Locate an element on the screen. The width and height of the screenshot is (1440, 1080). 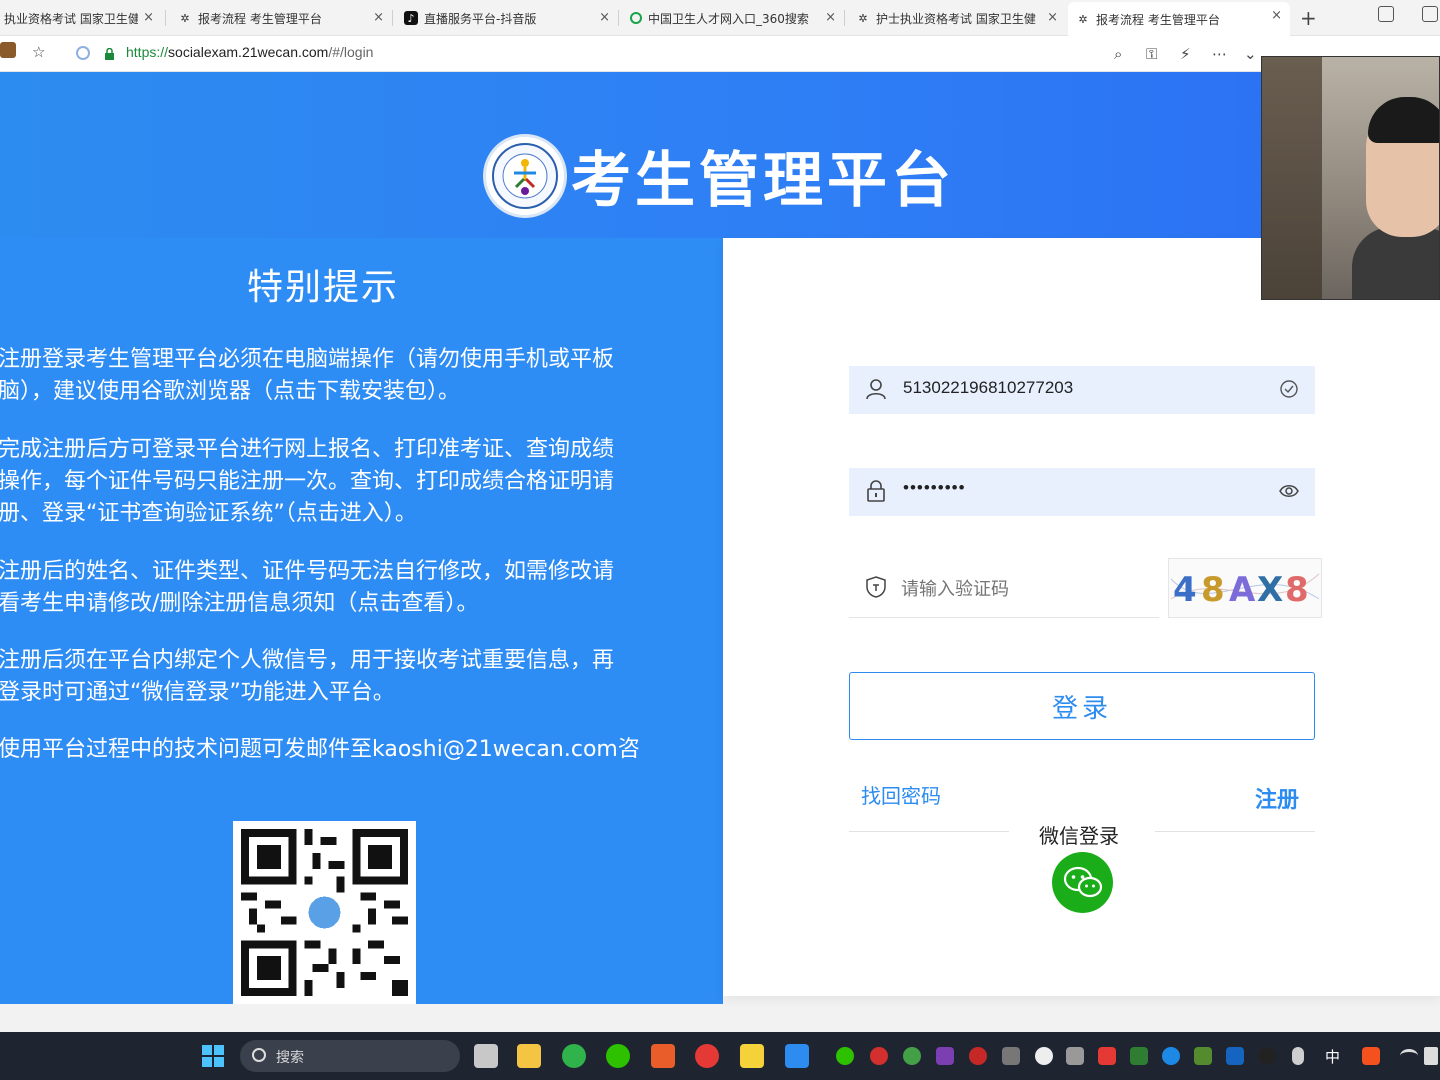
tray-sogou-icon is located at coordinates (1371, 1056).